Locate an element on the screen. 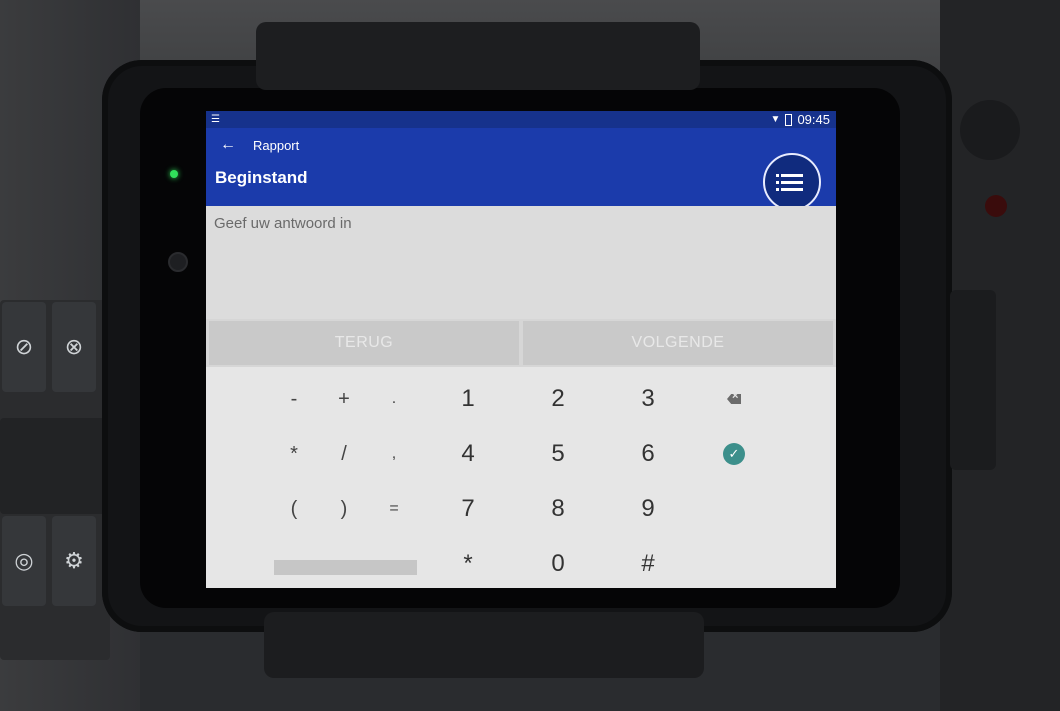  check-circle-icon: ✓ is located at coordinates (734, 454).